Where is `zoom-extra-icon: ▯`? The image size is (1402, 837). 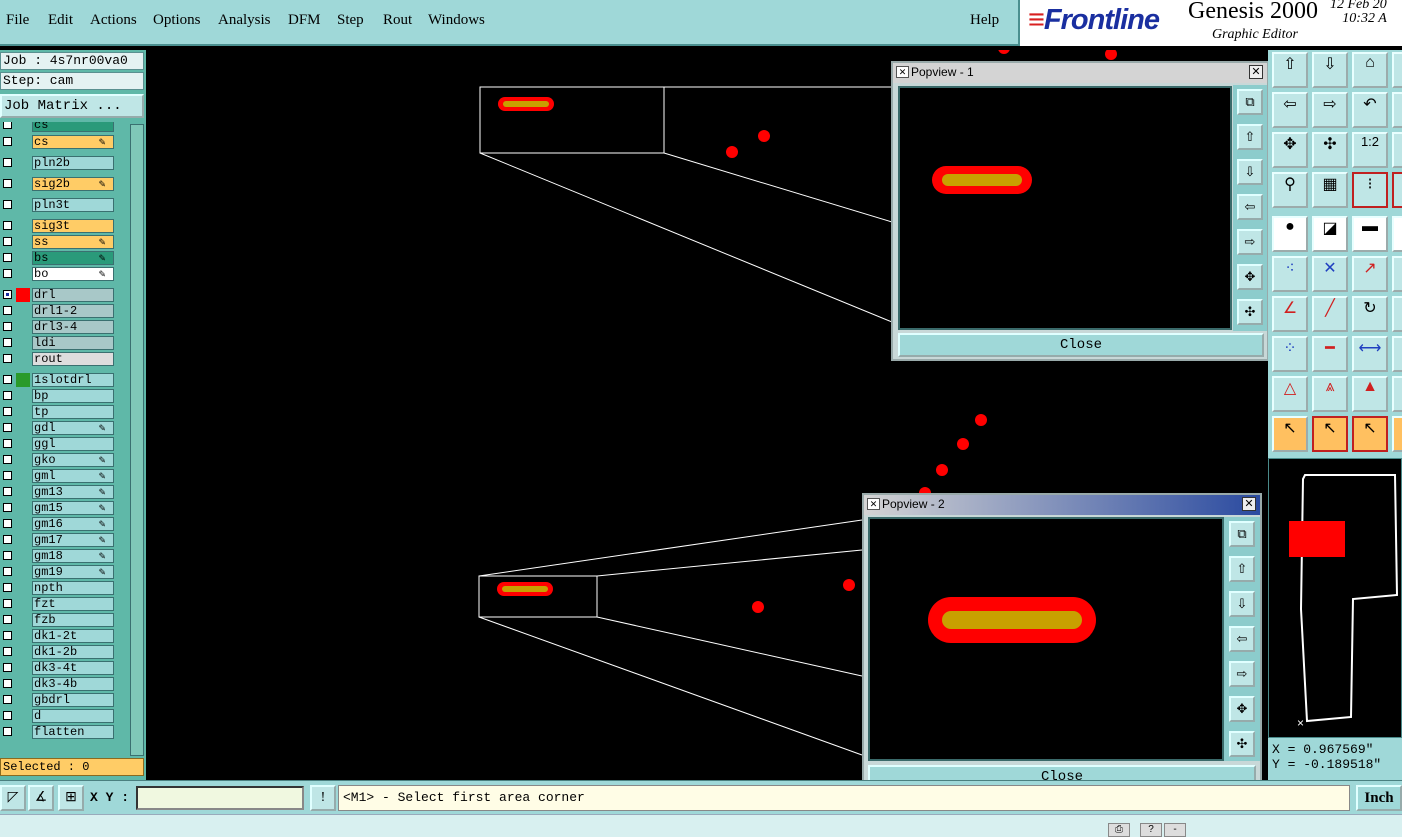 zoom-extra-icon: ▯ is located at coordinates (1397, 150).